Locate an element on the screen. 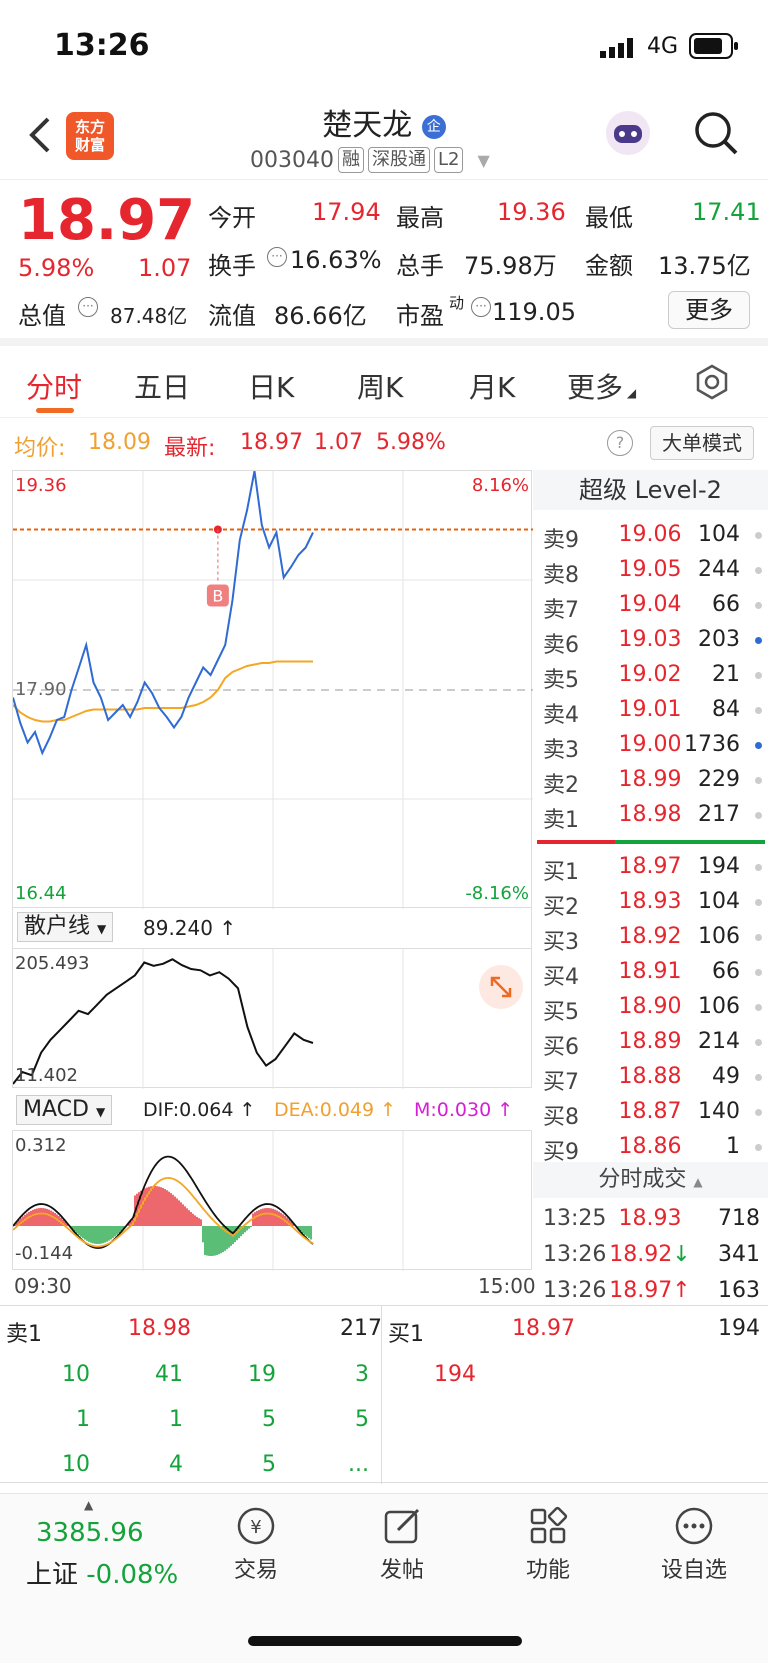 The width and height of the screenshot is (768, 1663). bid-price: 18.88 is located at coordinates (650, 1076).